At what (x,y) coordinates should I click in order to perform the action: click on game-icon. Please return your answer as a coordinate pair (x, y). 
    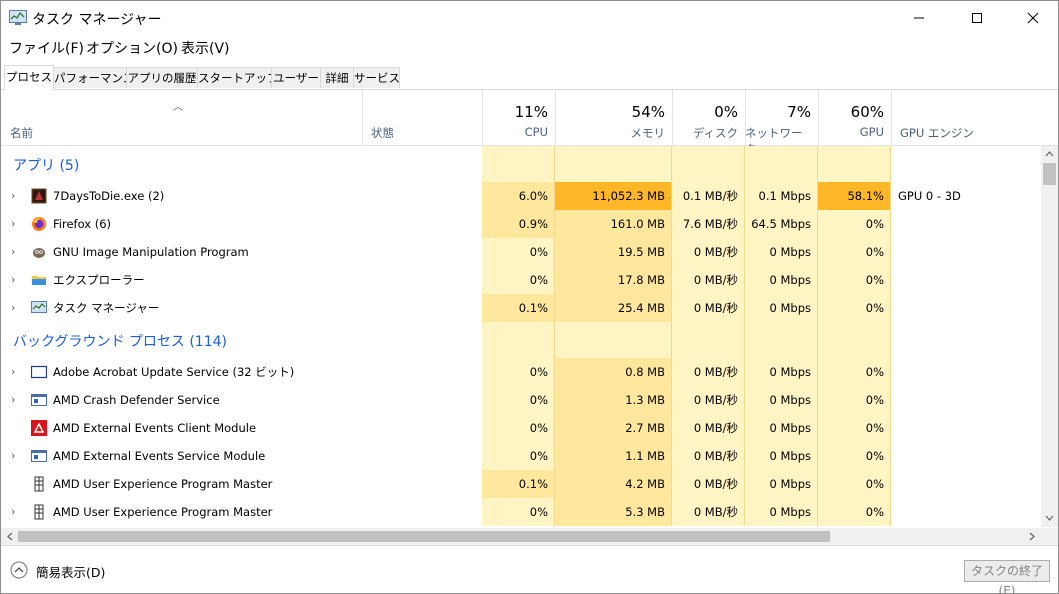
    Looking at the image, I should click on (39, 196).